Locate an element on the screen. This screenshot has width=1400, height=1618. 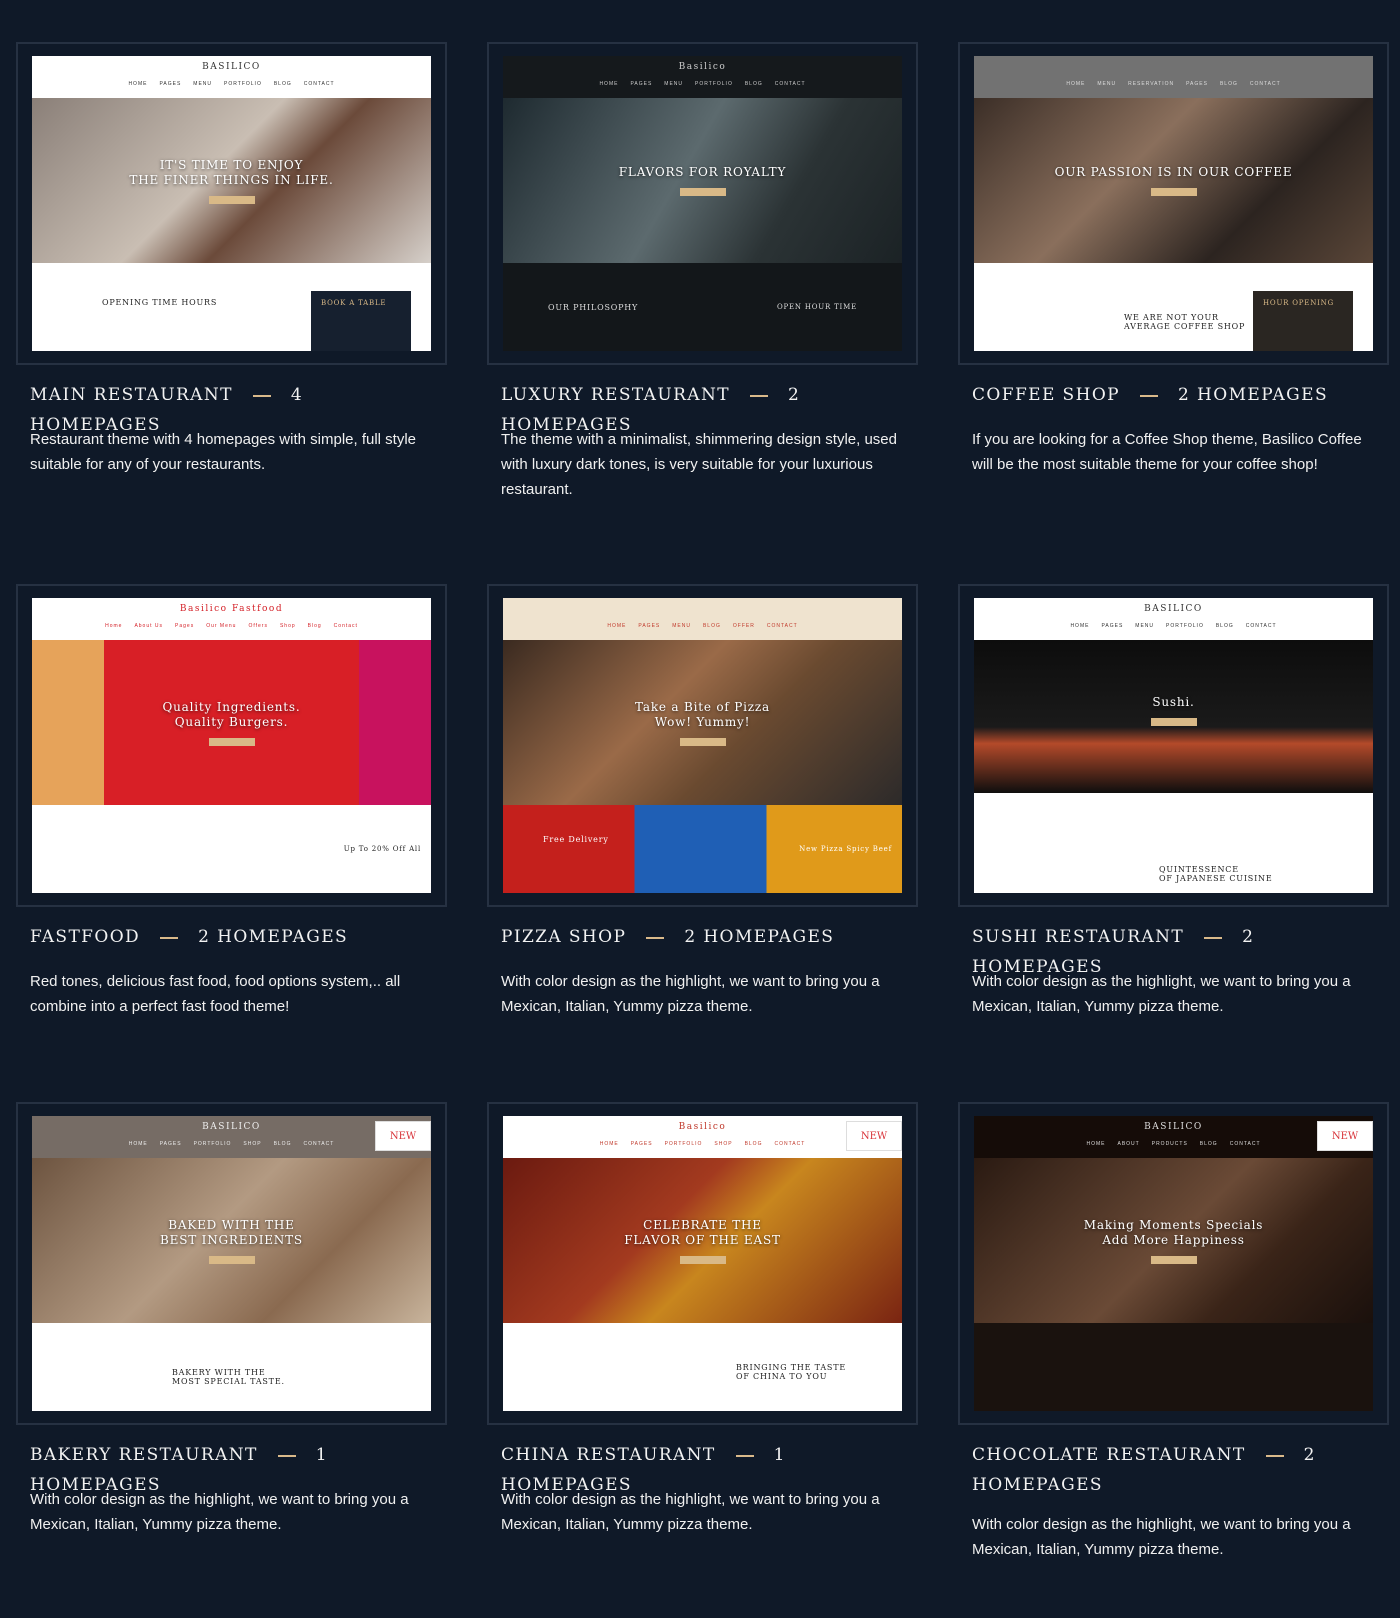
preview-nav-item: Blog is located at coordinates (314, 626).